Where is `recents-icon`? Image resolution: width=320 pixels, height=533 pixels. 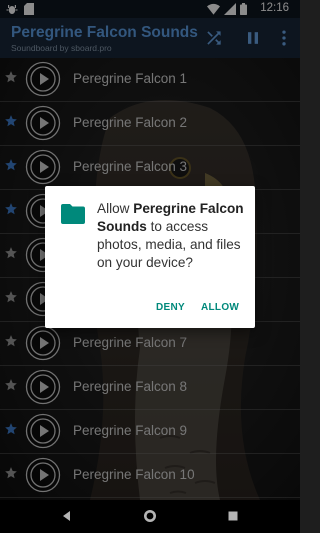 recents-icon is located at coordinates (233, 516).